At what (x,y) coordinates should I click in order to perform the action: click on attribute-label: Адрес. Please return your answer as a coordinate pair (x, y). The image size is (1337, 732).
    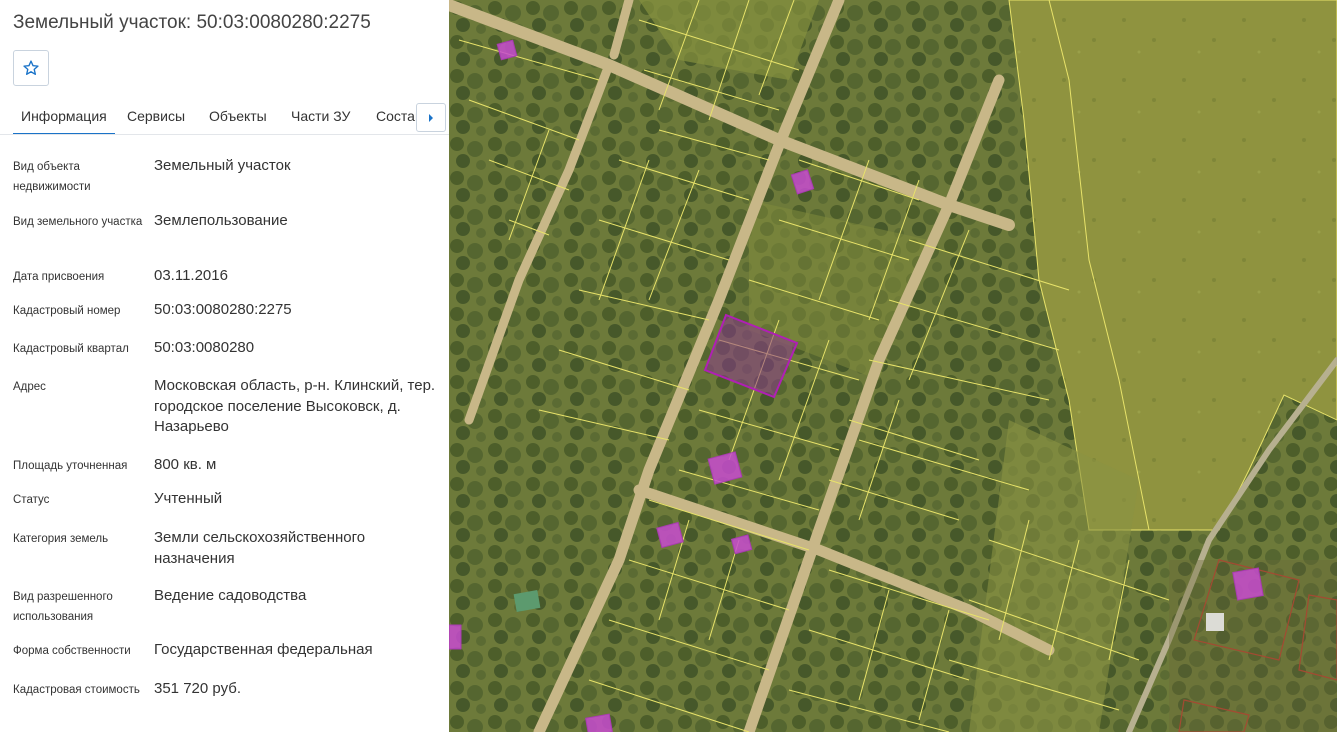
    Looking at the image, I should click on (29, 387).